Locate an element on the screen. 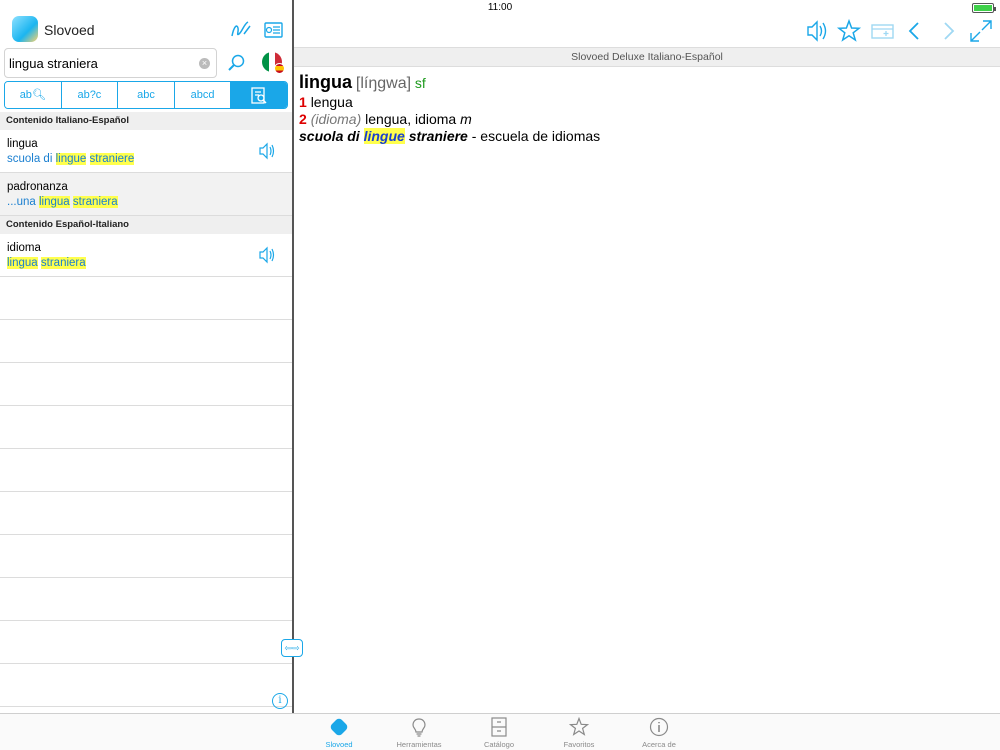 This screenshot has width=1000, height=750. example-highlight: lingue is located at coordinates (384, 136).